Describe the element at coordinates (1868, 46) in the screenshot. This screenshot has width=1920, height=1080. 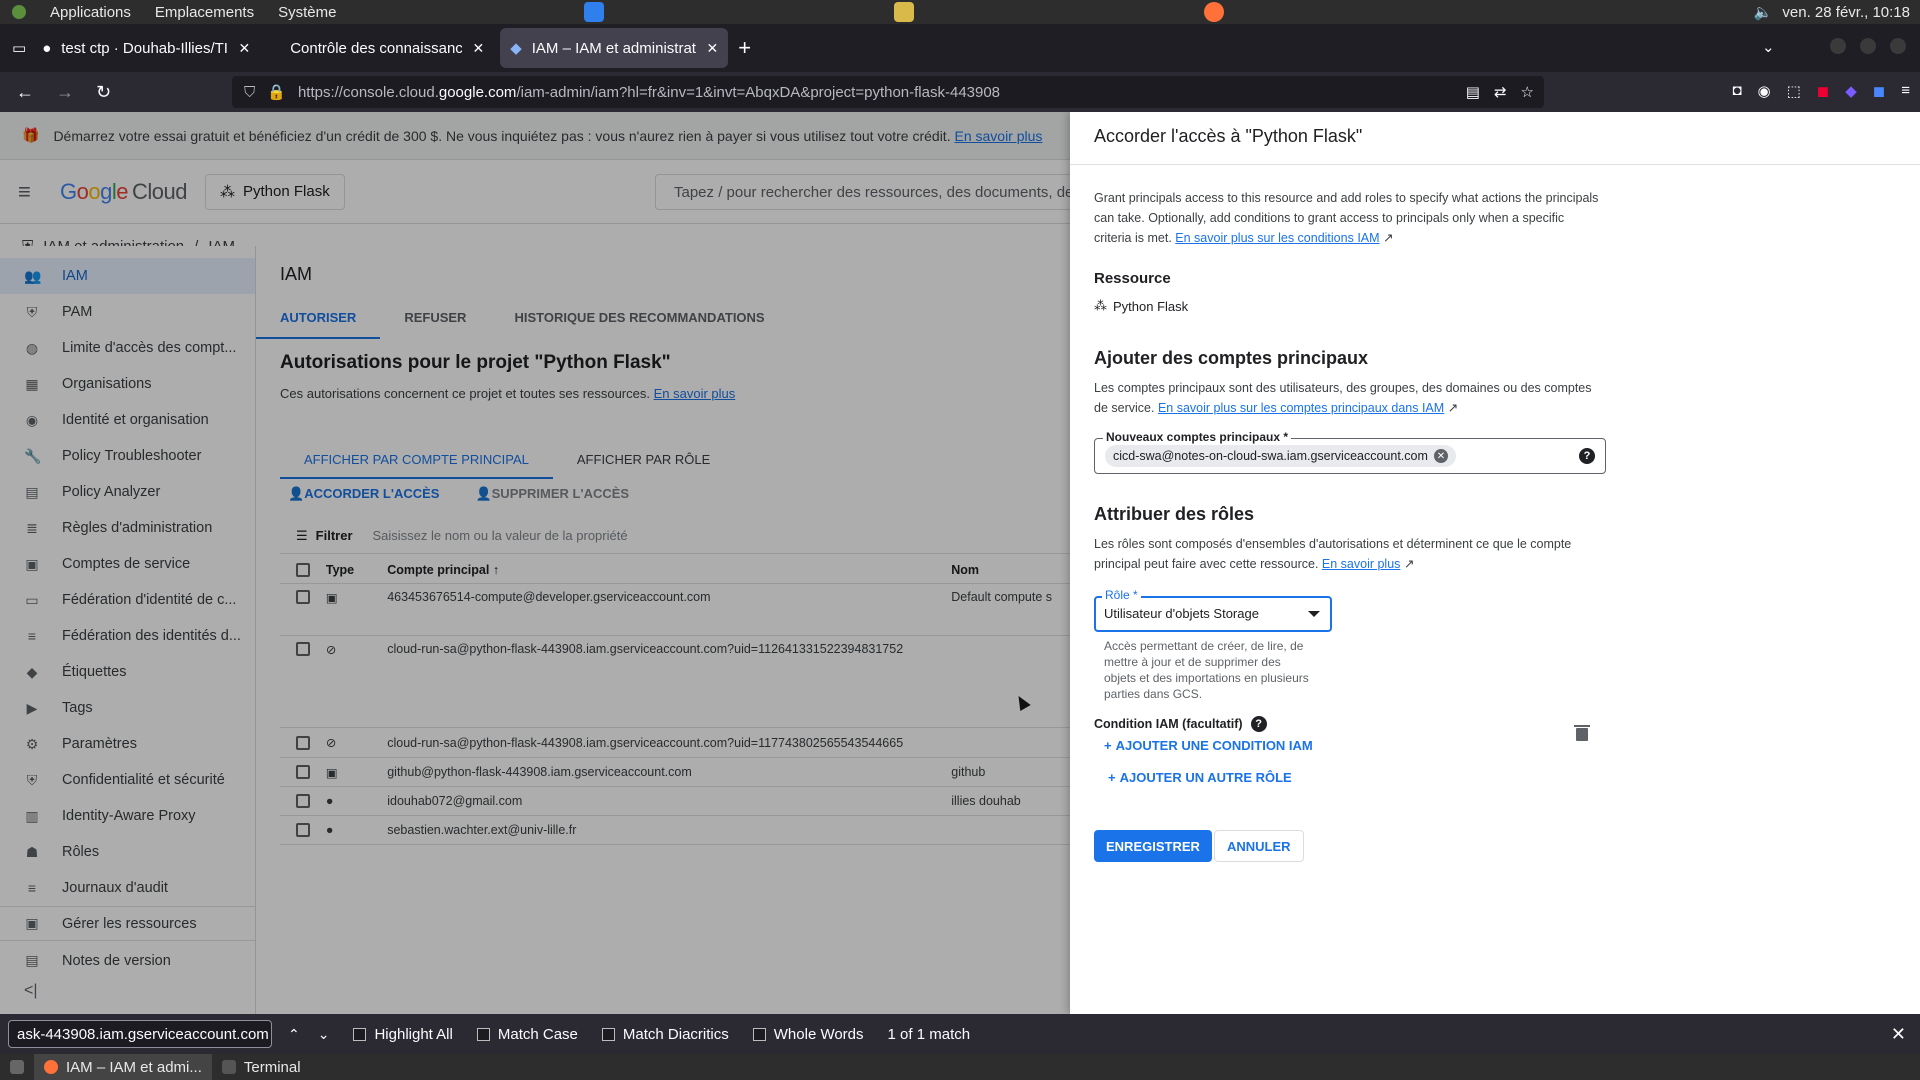
I see `maximize-window-button` at that location.